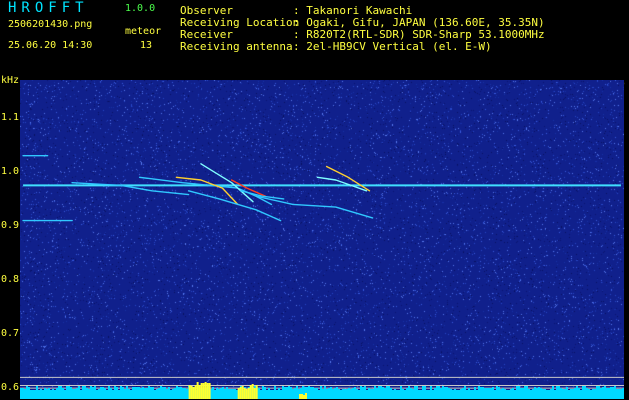  I want to click on y-tick-label: 1.0, so click(10, 171).